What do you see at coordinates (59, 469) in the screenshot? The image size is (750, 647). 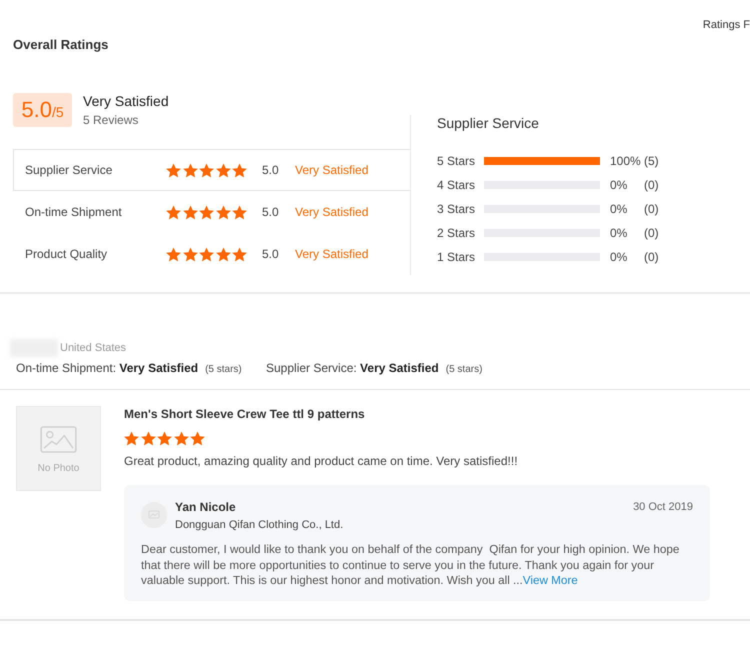 I see `no-photo-label: No Photo` at bounding box center [59, 469].